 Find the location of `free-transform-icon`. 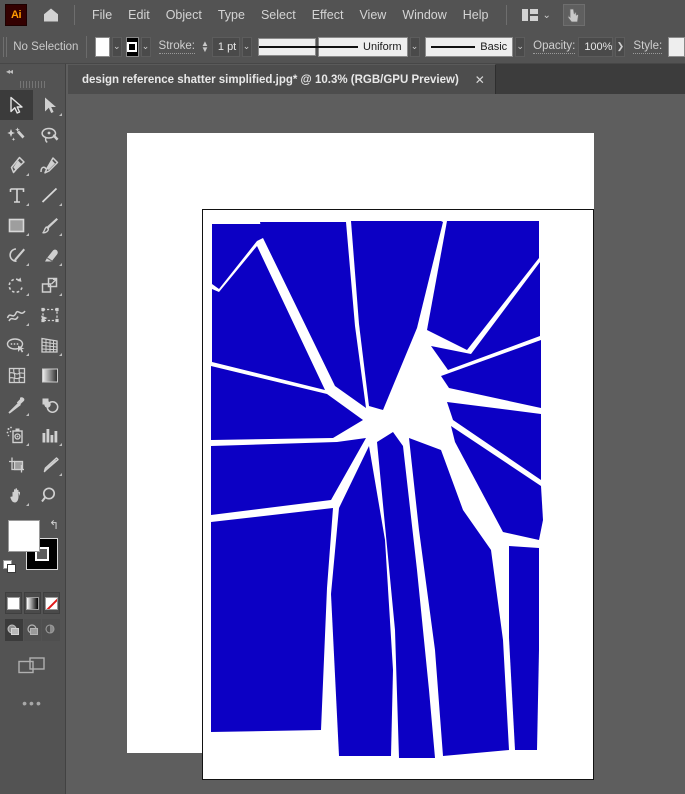

free-transform-icon is located at coordinates (50, 314).